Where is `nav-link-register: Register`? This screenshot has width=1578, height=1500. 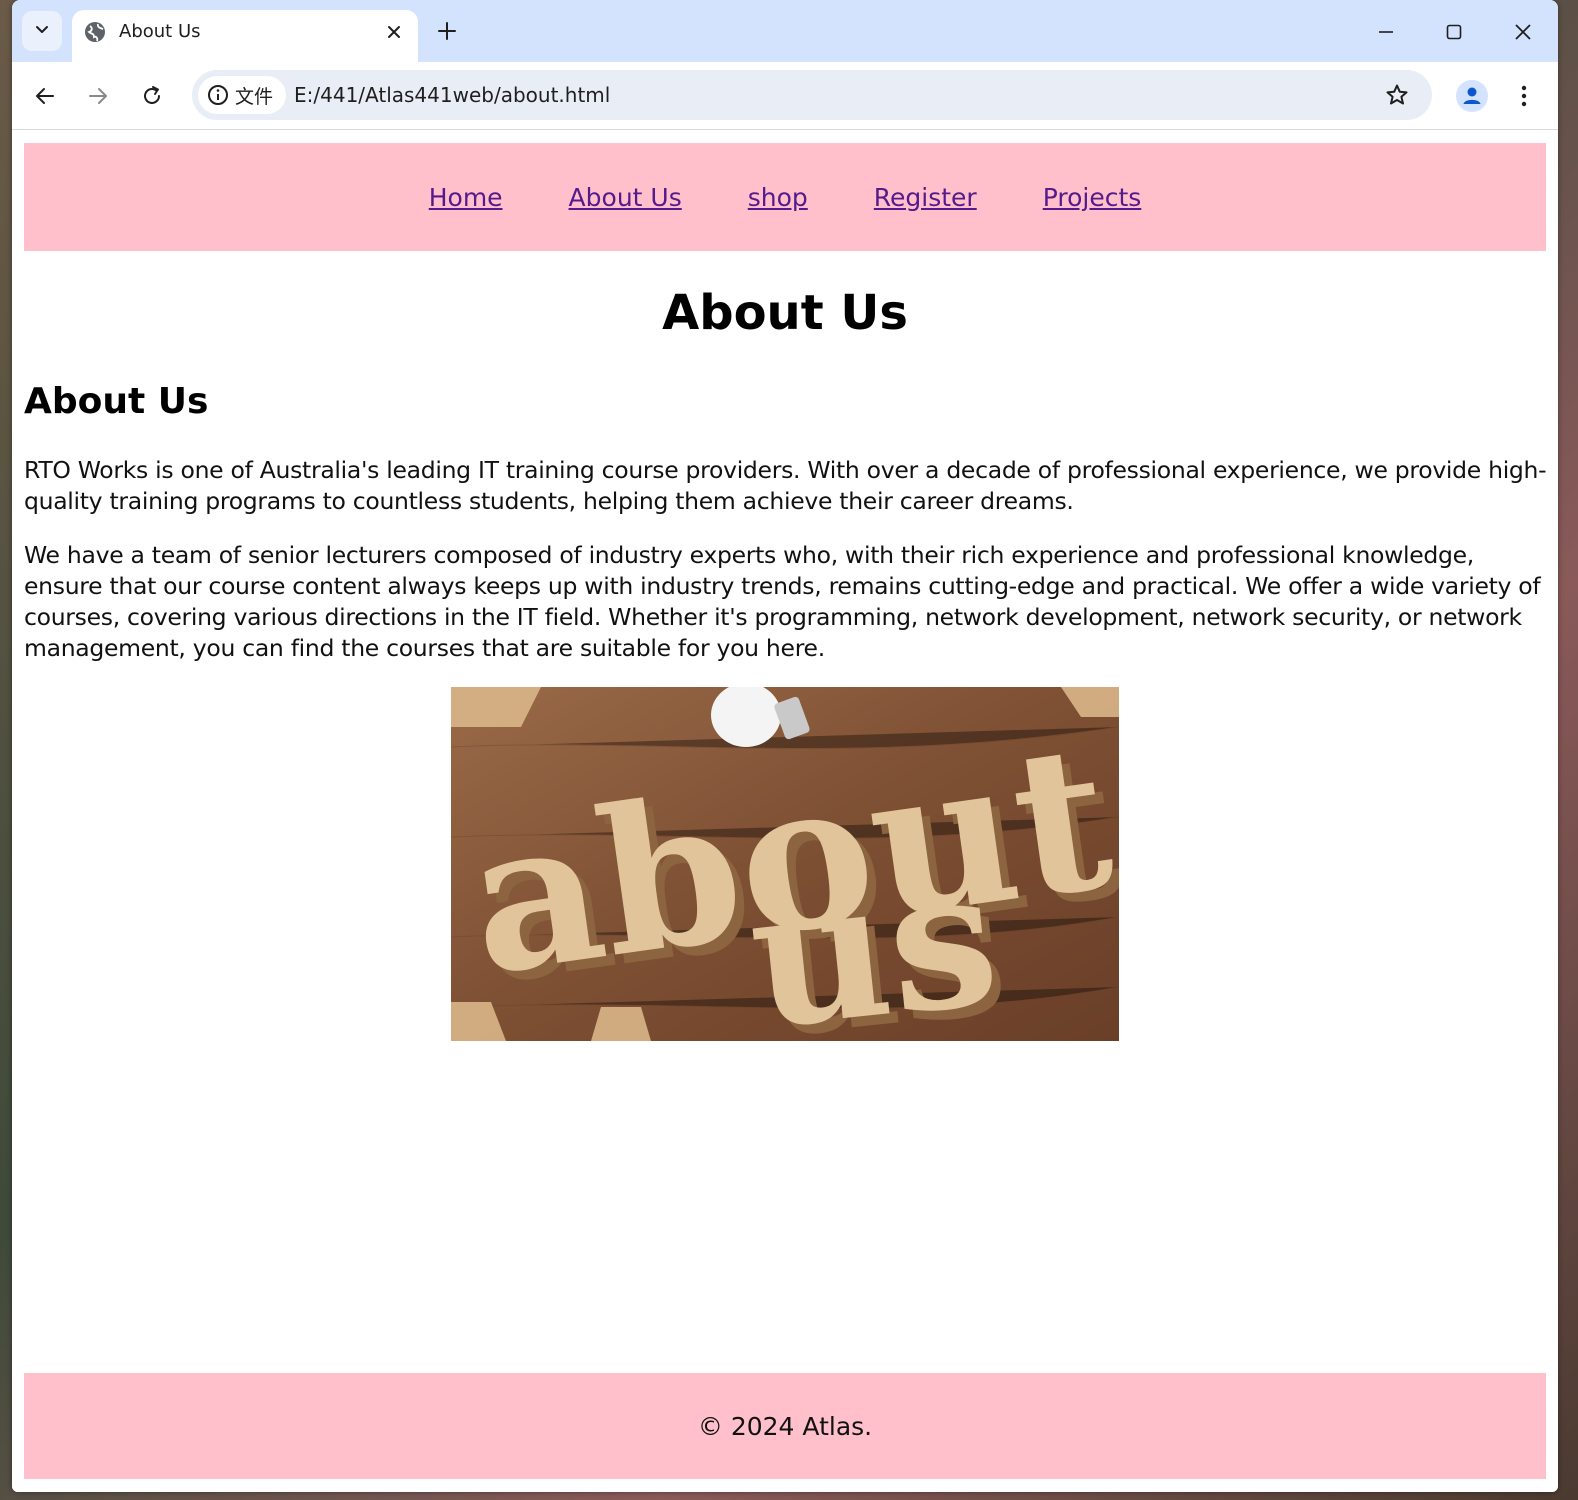 nav-link-register: Register is located at coordinates (925, 197).